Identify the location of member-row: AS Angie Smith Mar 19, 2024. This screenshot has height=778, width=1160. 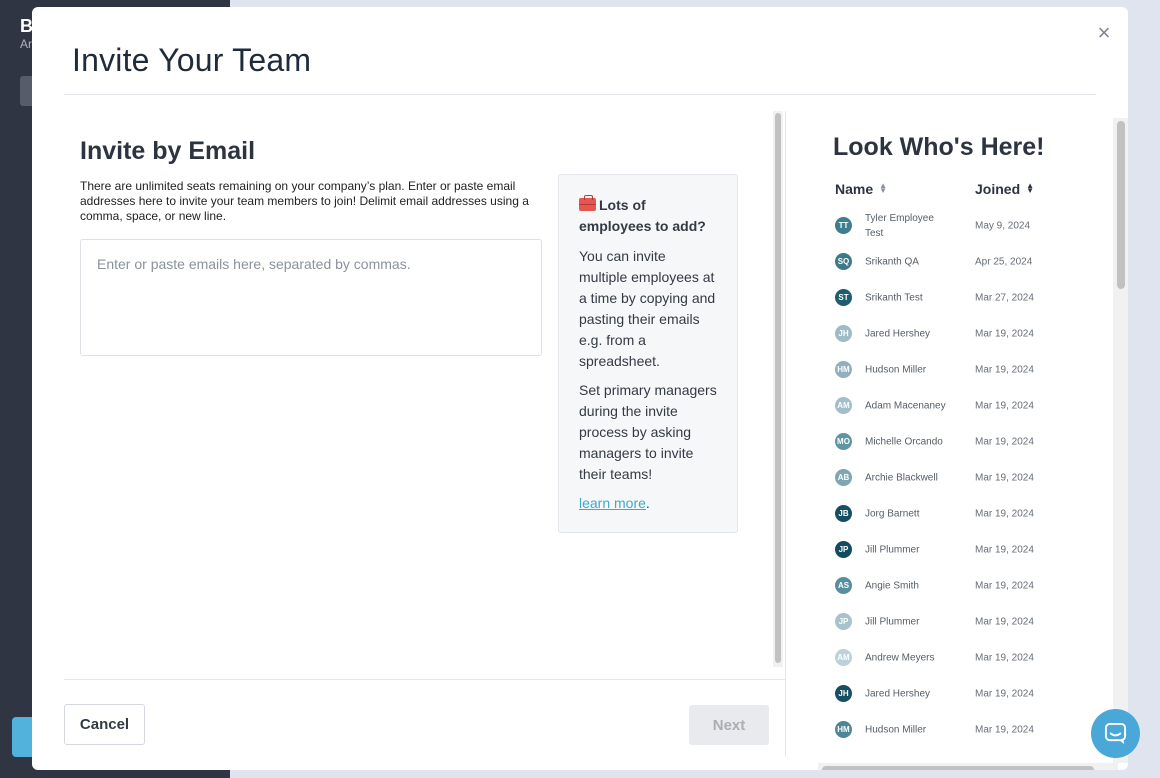
(950, 586).